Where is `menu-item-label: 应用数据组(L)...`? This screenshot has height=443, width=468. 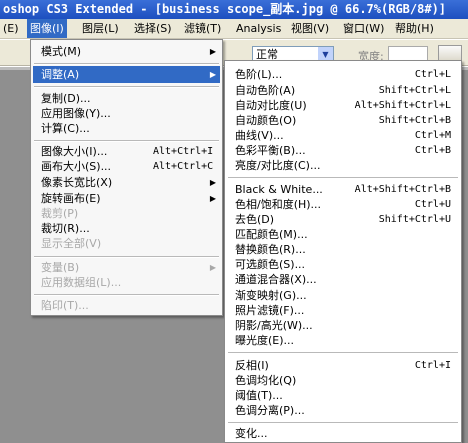
menu-item-label: 应用数据组(L)... is located at coordinates (81, 282).